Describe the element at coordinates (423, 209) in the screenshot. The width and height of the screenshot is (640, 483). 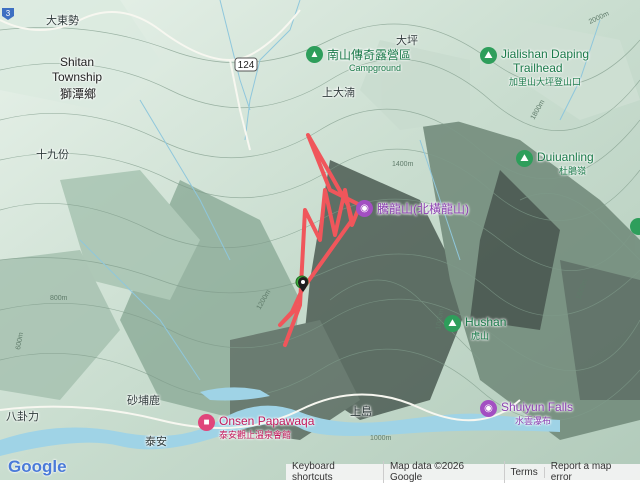
I see `poi-tenglong-name: 騰龍山(北橫龍山)` at that location.